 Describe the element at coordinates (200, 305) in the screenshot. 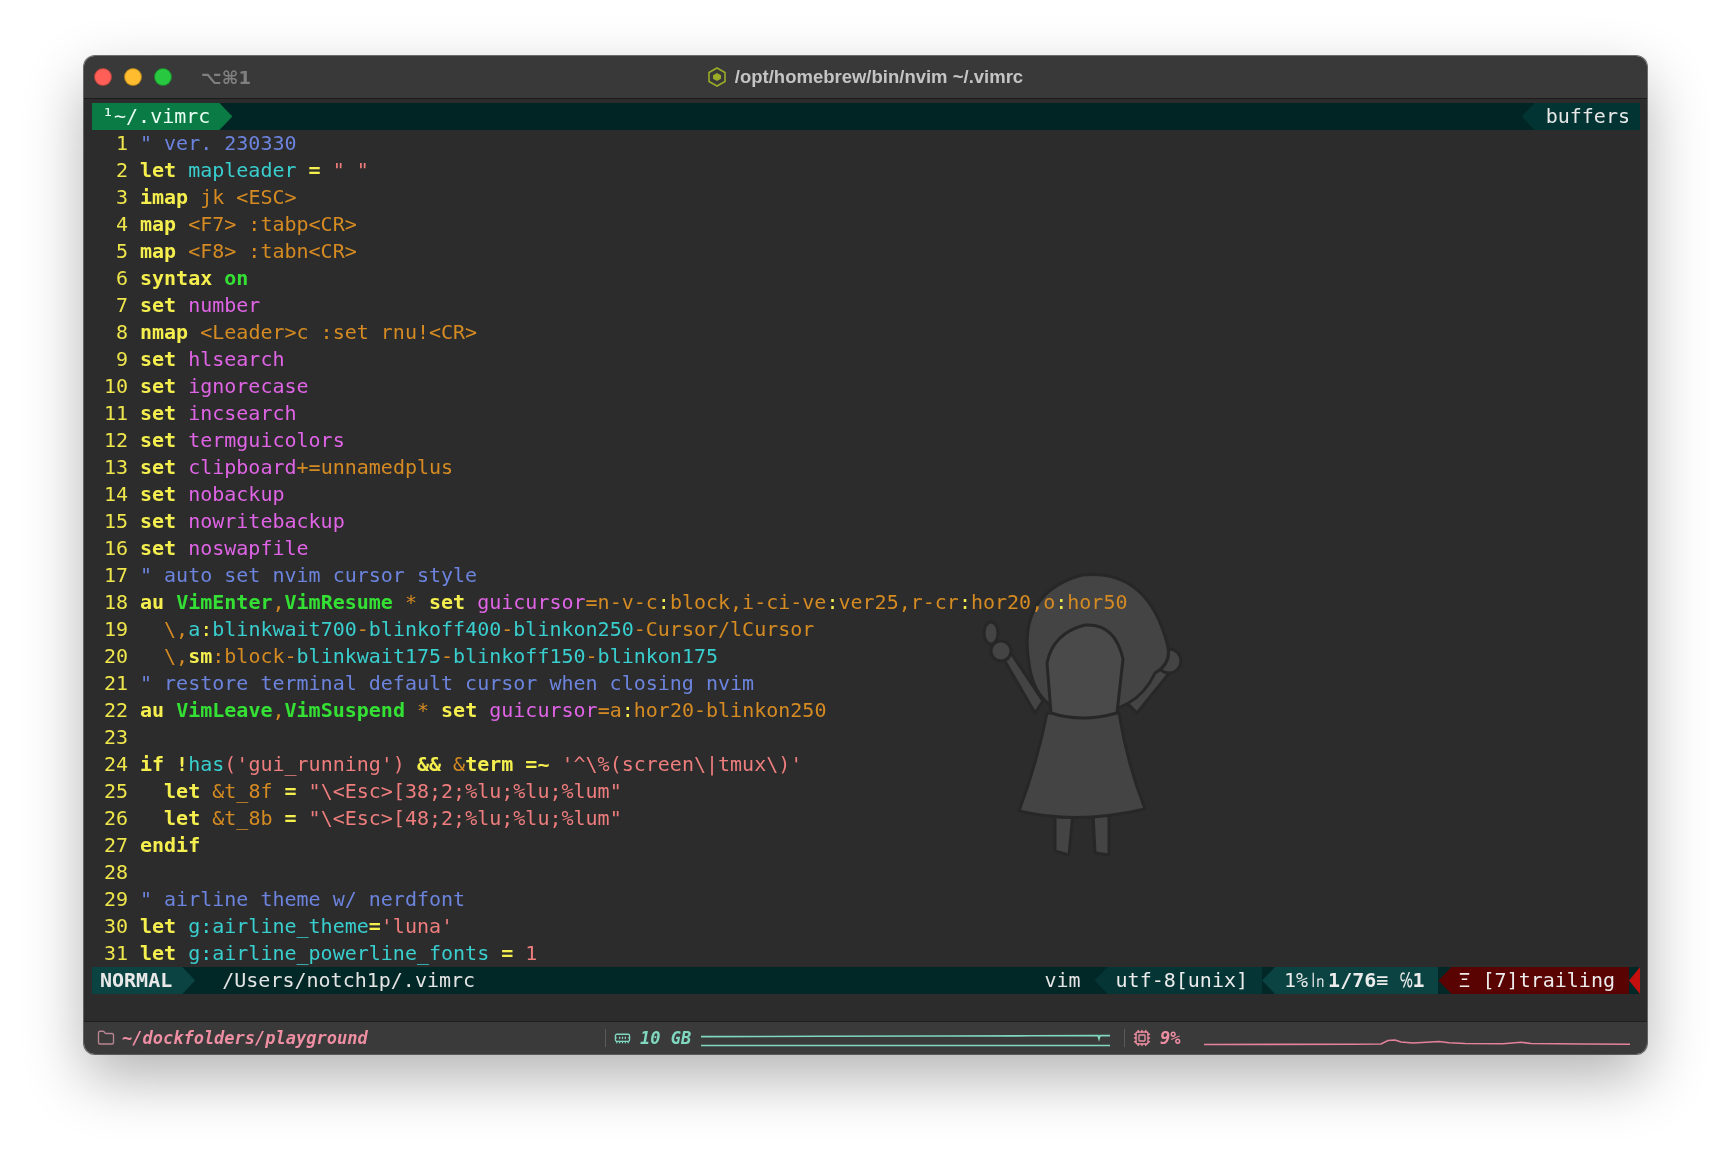

I see `code-line: set number` at that location.